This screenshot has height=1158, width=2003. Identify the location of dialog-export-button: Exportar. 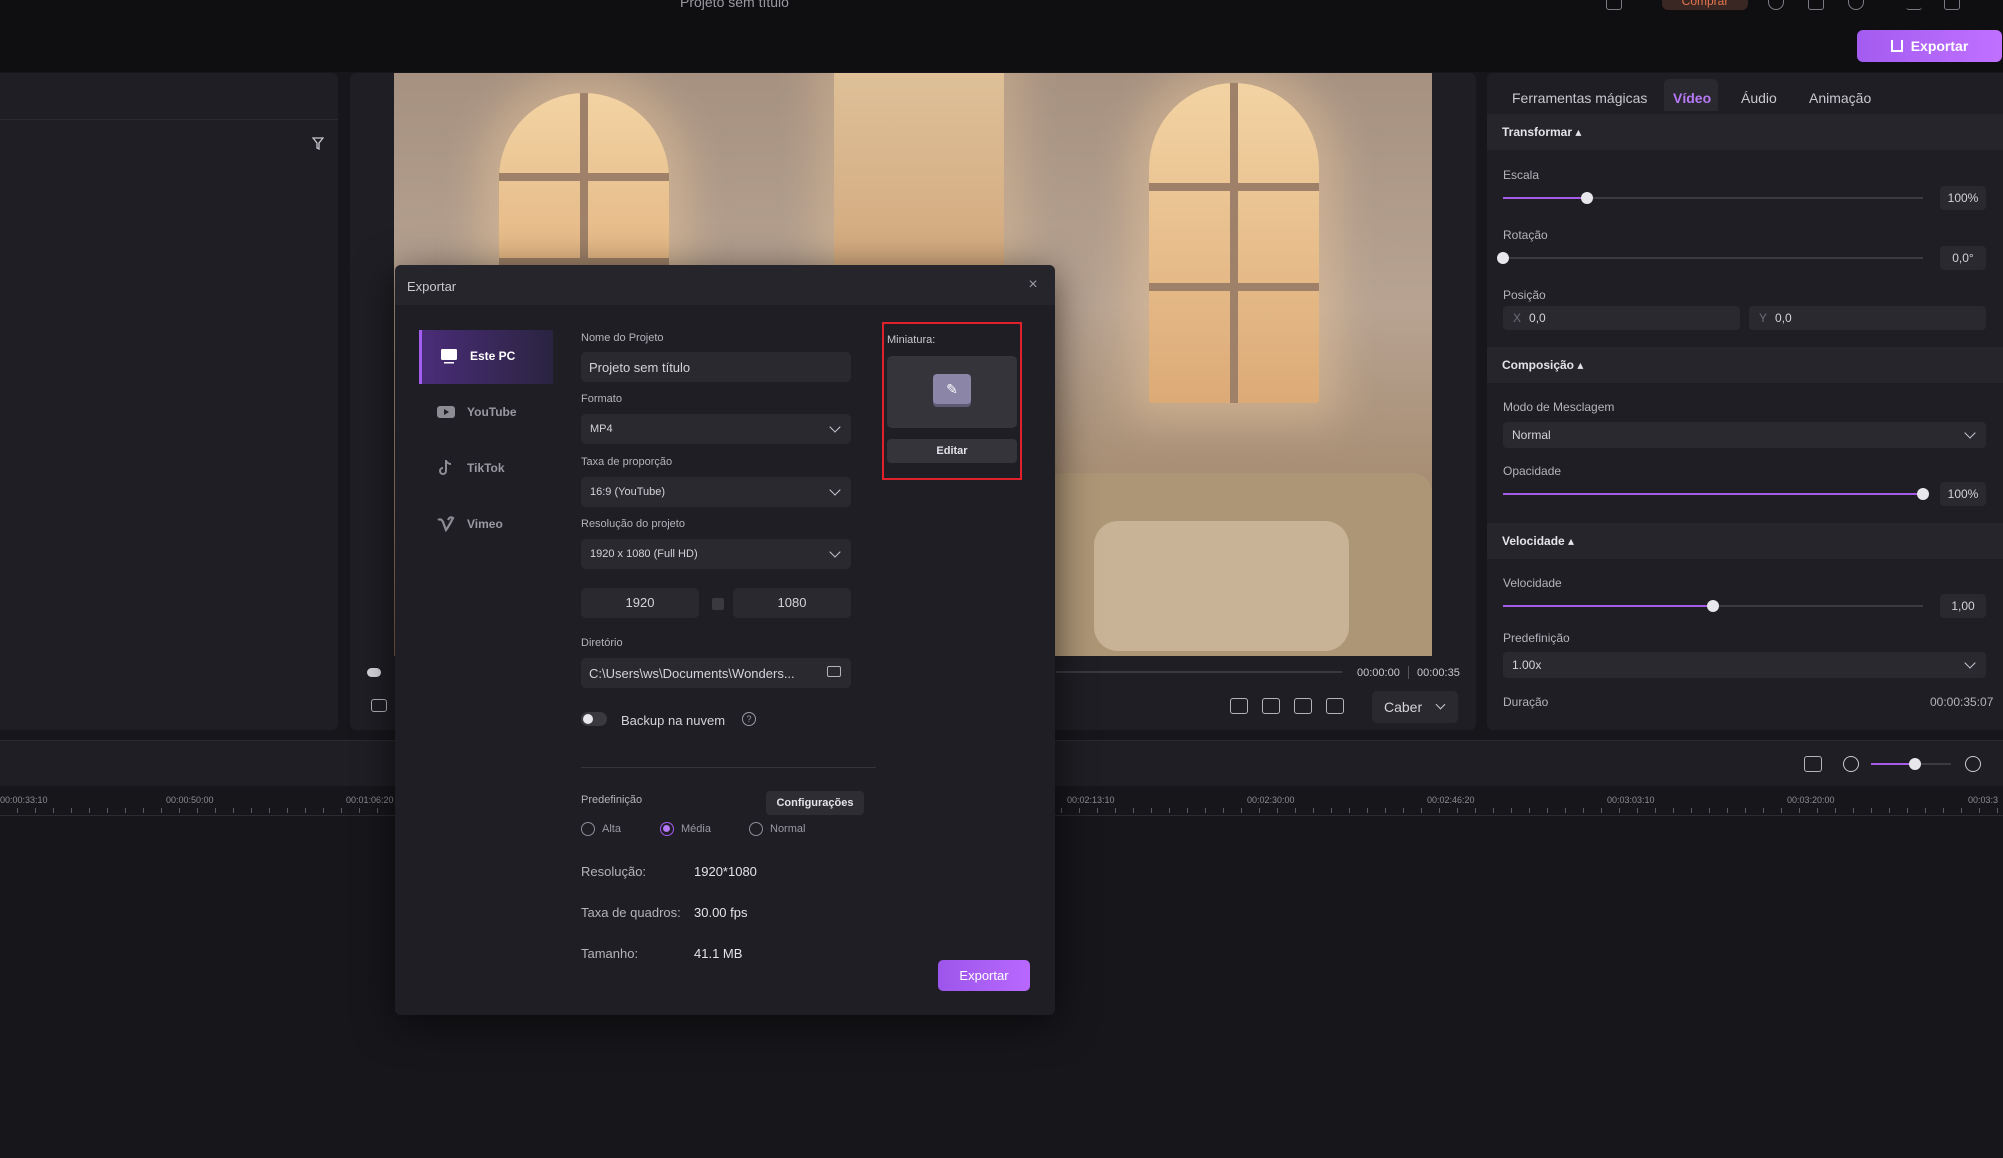
(984, 975).